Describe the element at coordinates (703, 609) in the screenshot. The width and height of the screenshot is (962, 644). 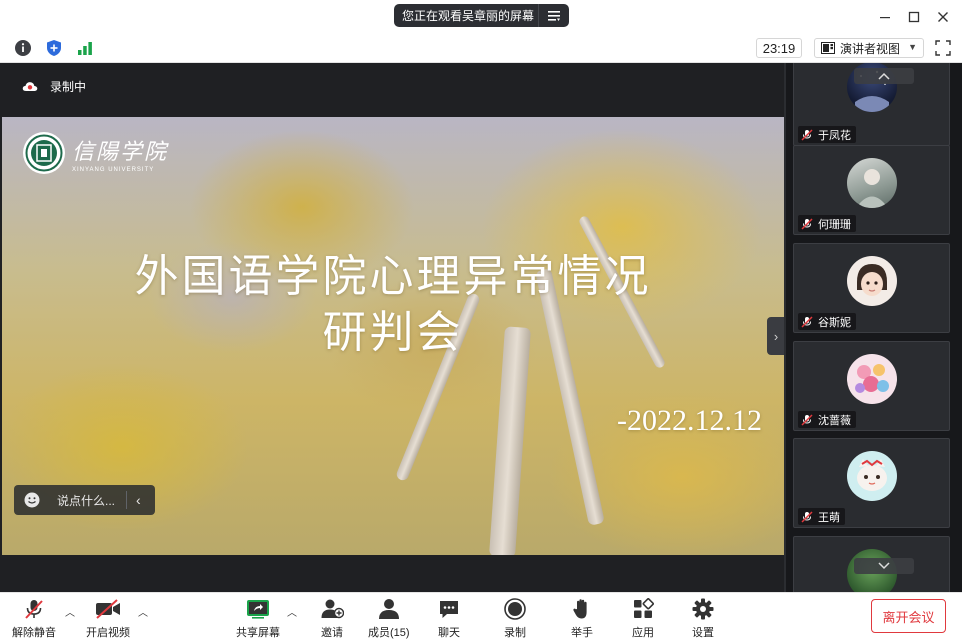
I see `gear-icon` at that location.